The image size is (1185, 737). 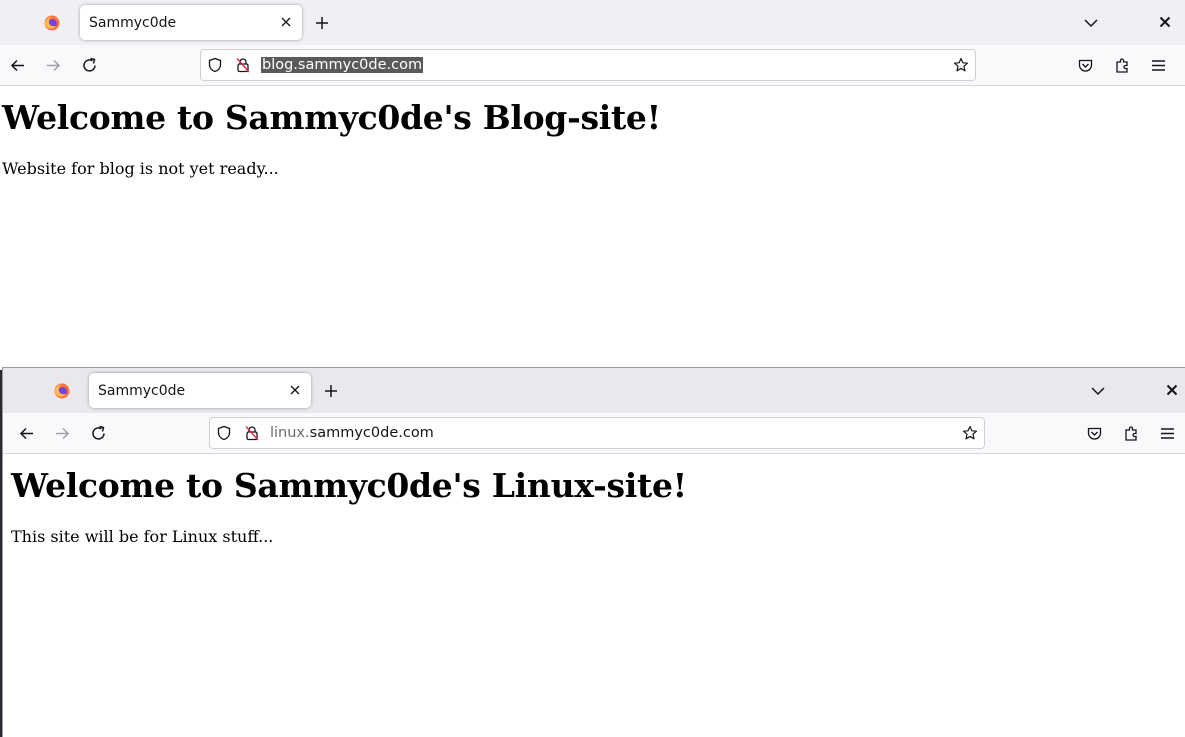 What do you see at coordinates (588, 65) in the screenshot?
I see `url-bar: blog.sammyc0de.com` at bounding box center [588, 65].